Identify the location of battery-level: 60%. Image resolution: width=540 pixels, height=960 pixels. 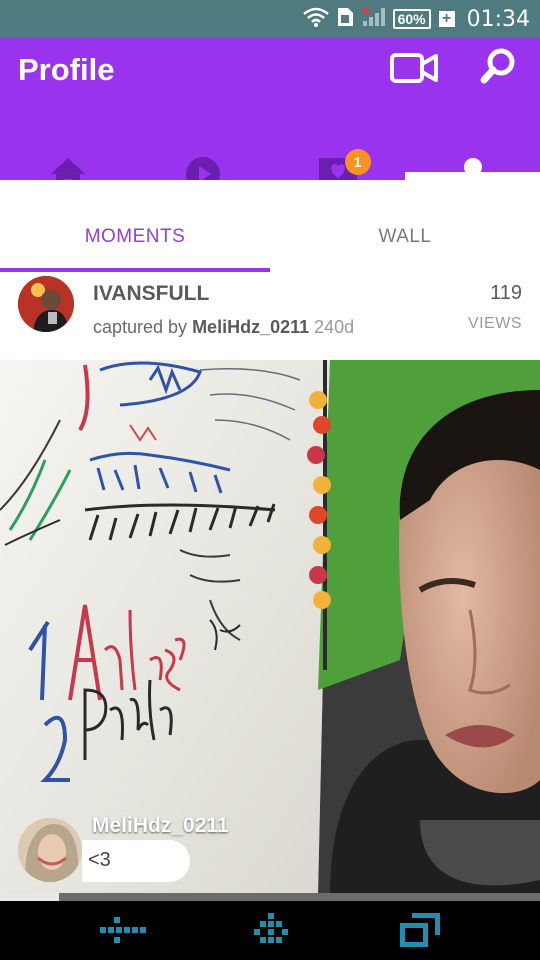
(411, 19).